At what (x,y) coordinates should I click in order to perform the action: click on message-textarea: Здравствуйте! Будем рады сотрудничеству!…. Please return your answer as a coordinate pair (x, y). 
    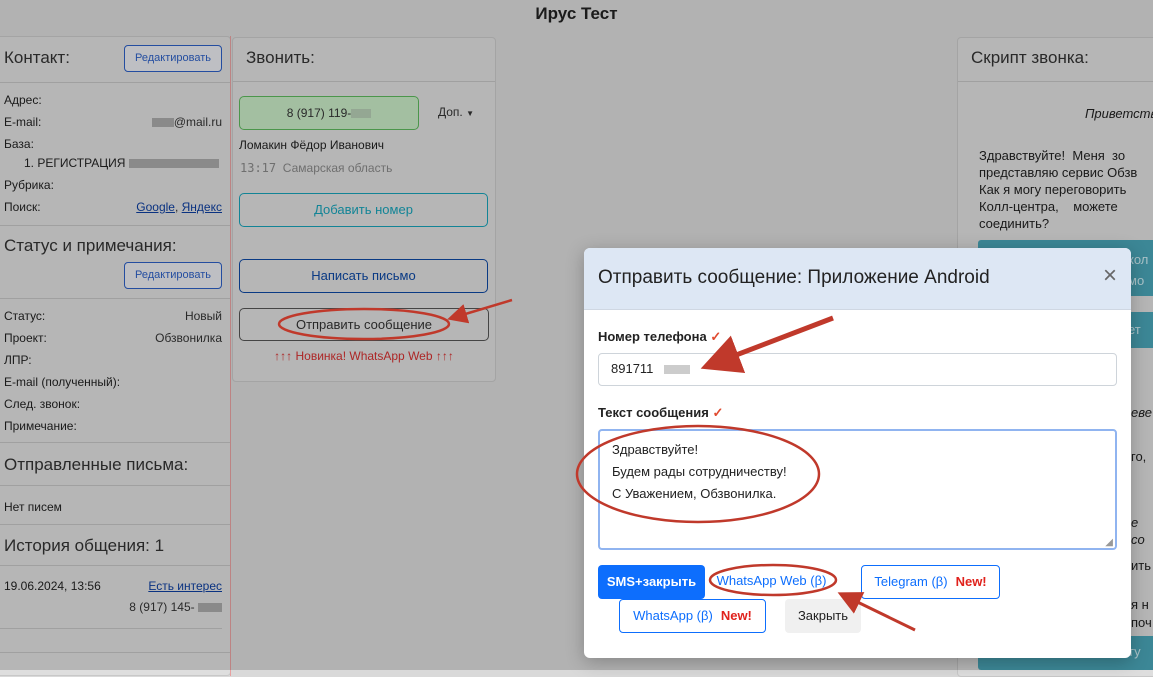
    Looking at the image, I should click on (857, 489).